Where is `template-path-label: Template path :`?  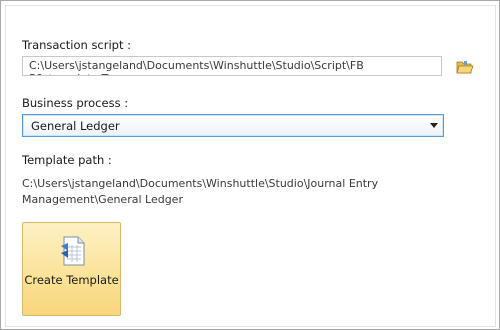 template-path-label: Template path : is located at coordinates (67, 160).